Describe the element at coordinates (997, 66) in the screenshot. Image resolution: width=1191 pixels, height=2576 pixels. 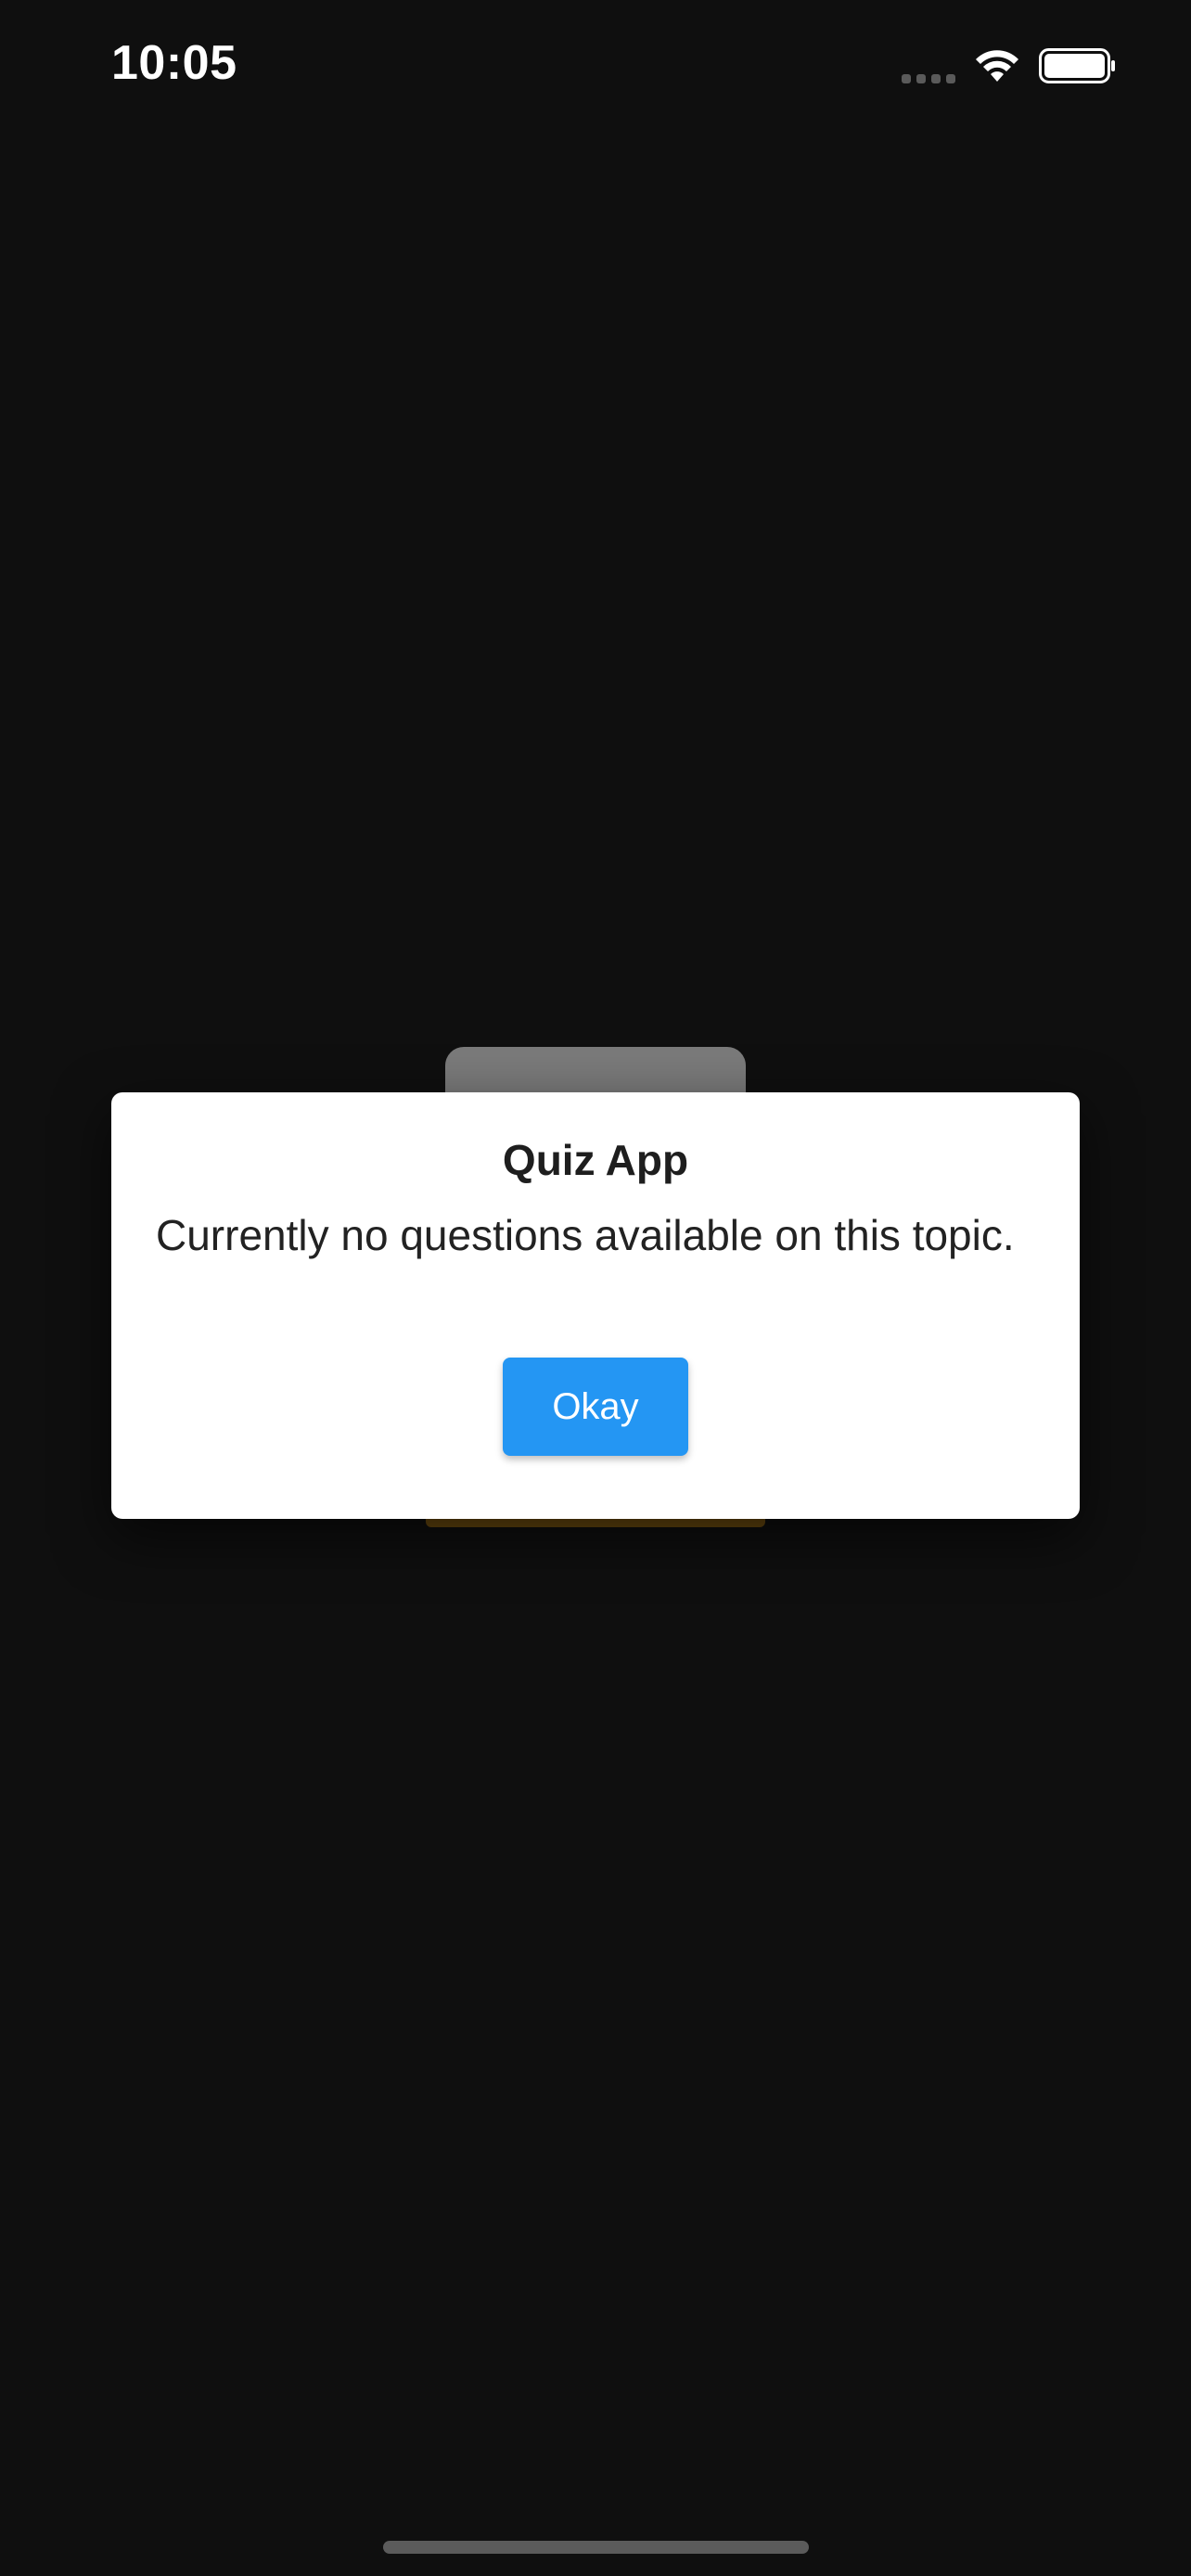
I see `wifi-icon` at that location.